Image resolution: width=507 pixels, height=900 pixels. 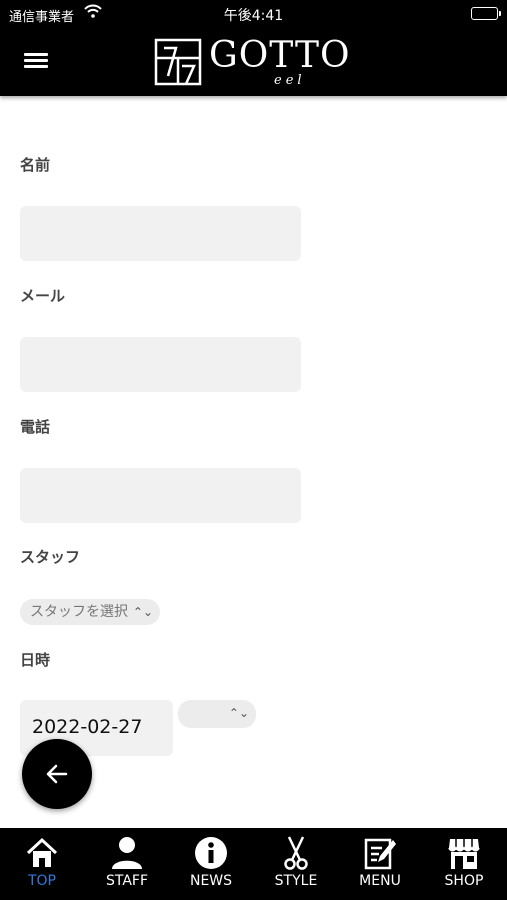 I want to click on staff-label: スタッフ, so click(x=50, y=557).